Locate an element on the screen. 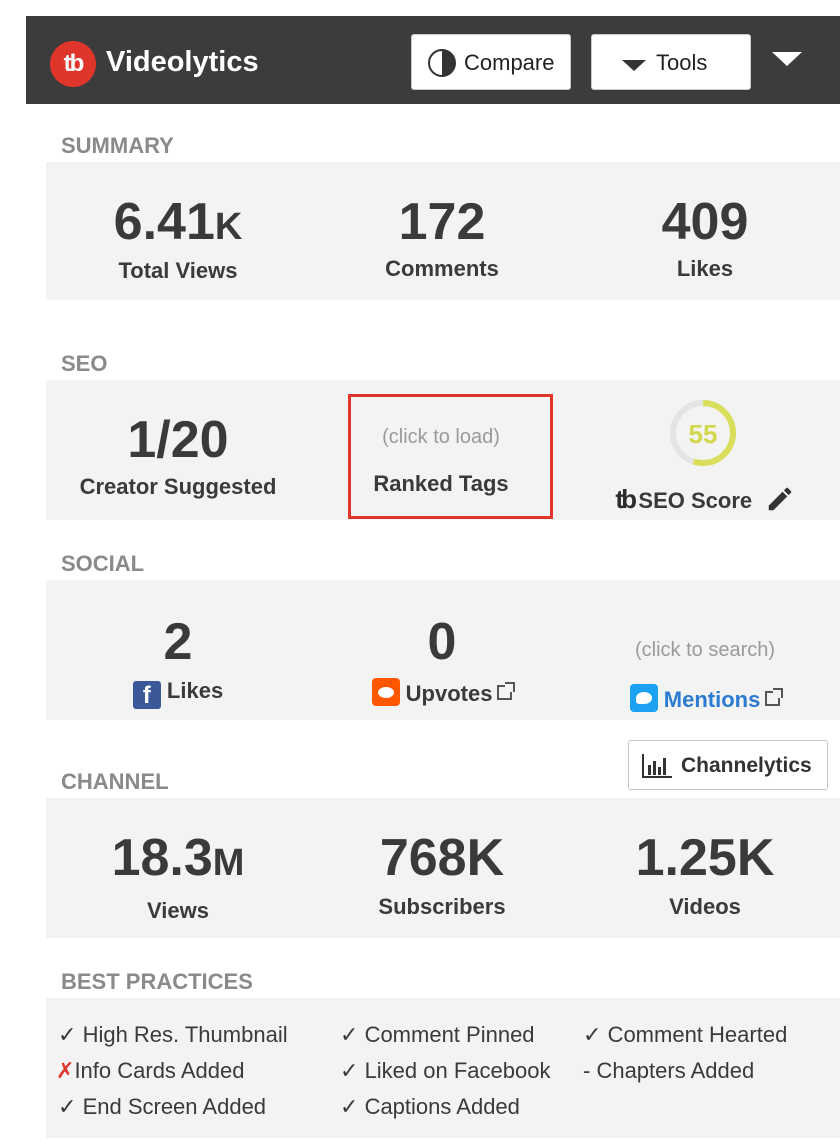 This screenshot has width=840, height=1144. ranked-tags-button: (click to load) Ranked Tags is located at coordinates (441, 461).